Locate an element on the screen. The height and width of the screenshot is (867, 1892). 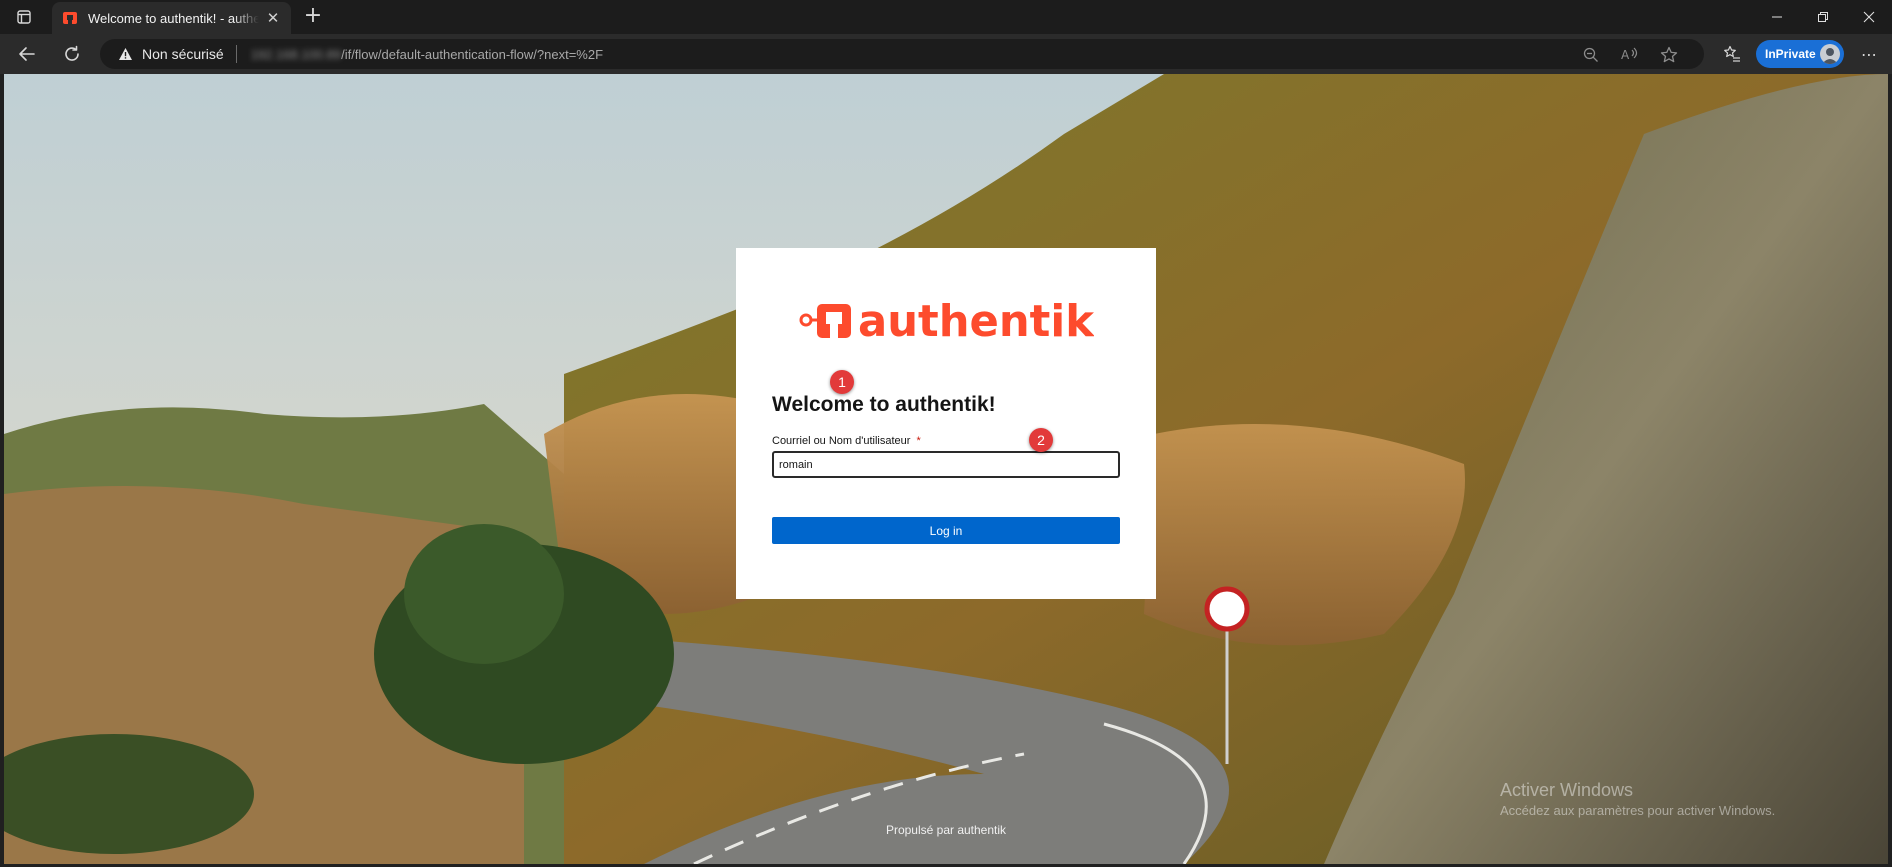
favorites-bar-icon is located at coordinates (1732, 54).